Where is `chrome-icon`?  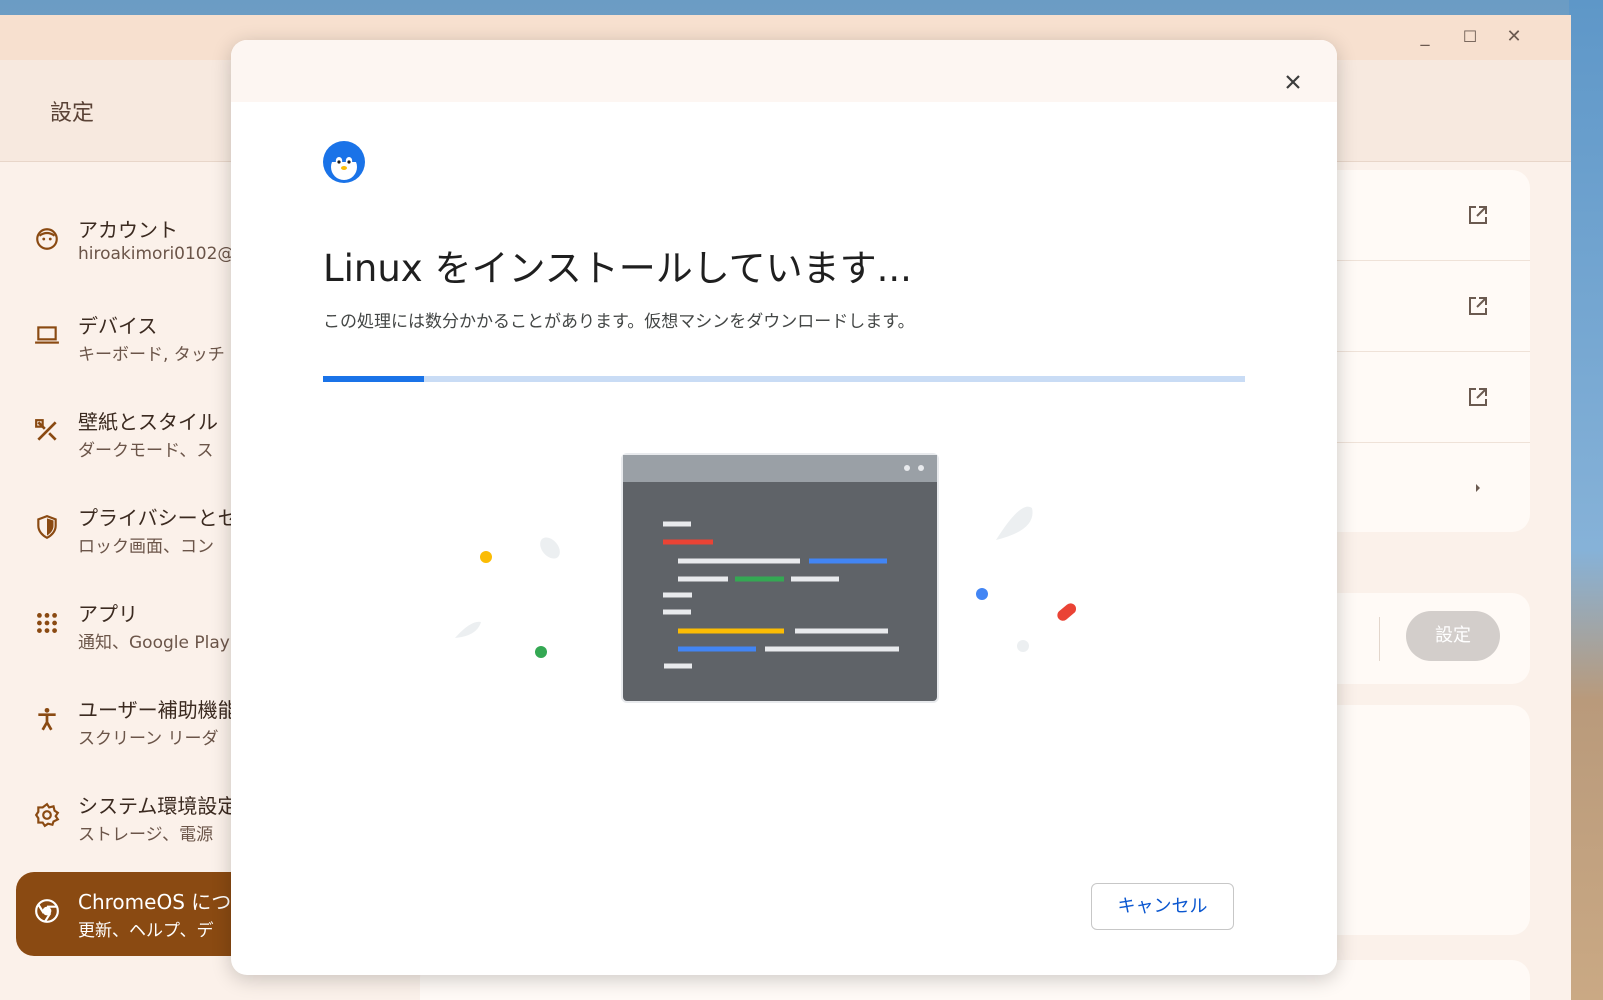 chrome-icon is located at coordinates (47, 911).